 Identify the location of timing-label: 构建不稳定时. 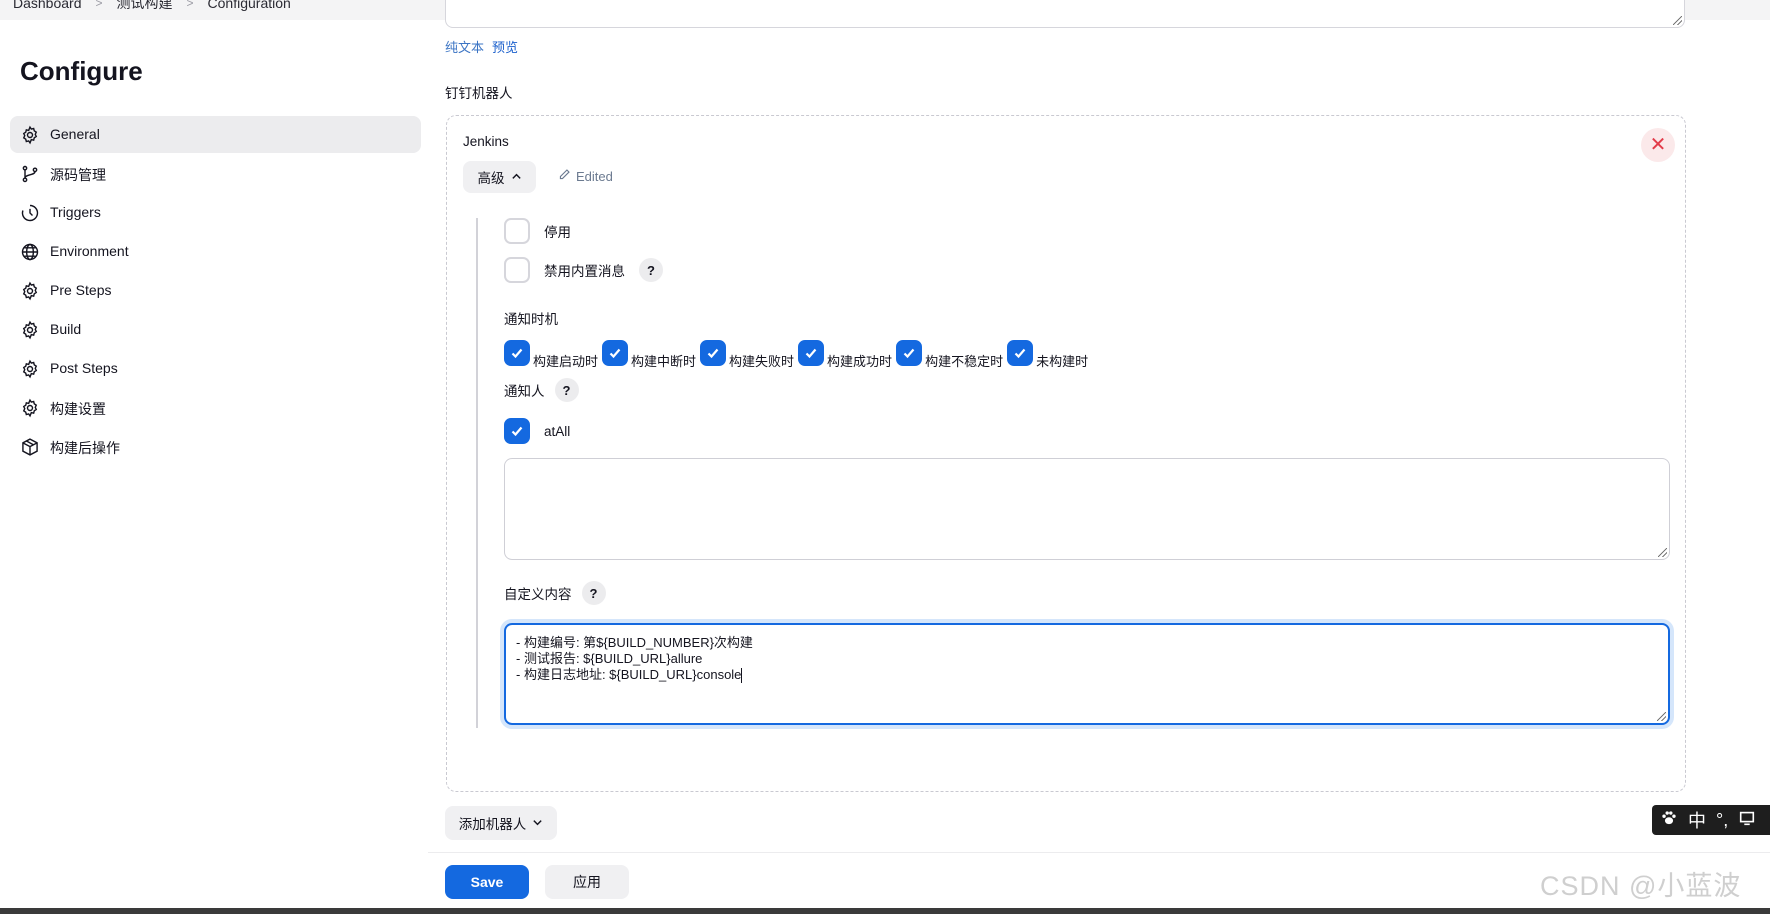
(964, 361).